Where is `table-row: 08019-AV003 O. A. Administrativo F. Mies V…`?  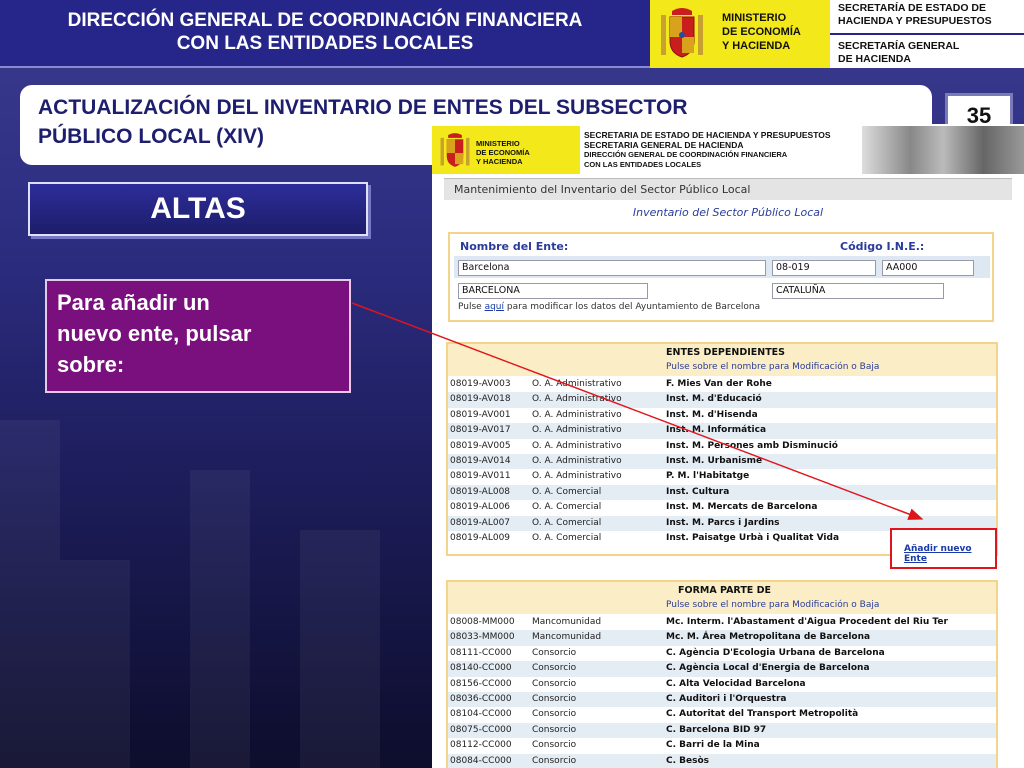 table-row: 08019-AV003 O. A. Administrativo F. Mies V… is located at coordinates (722, 384).